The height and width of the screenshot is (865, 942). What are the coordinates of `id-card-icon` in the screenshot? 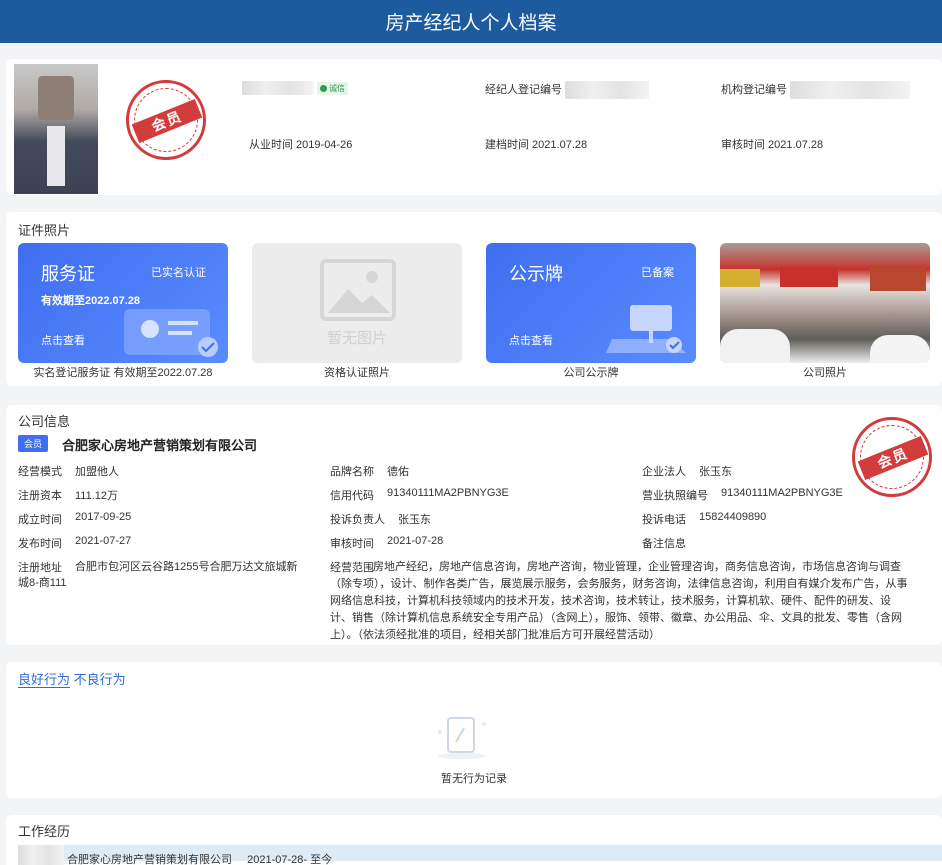 It's located at (171, 333).